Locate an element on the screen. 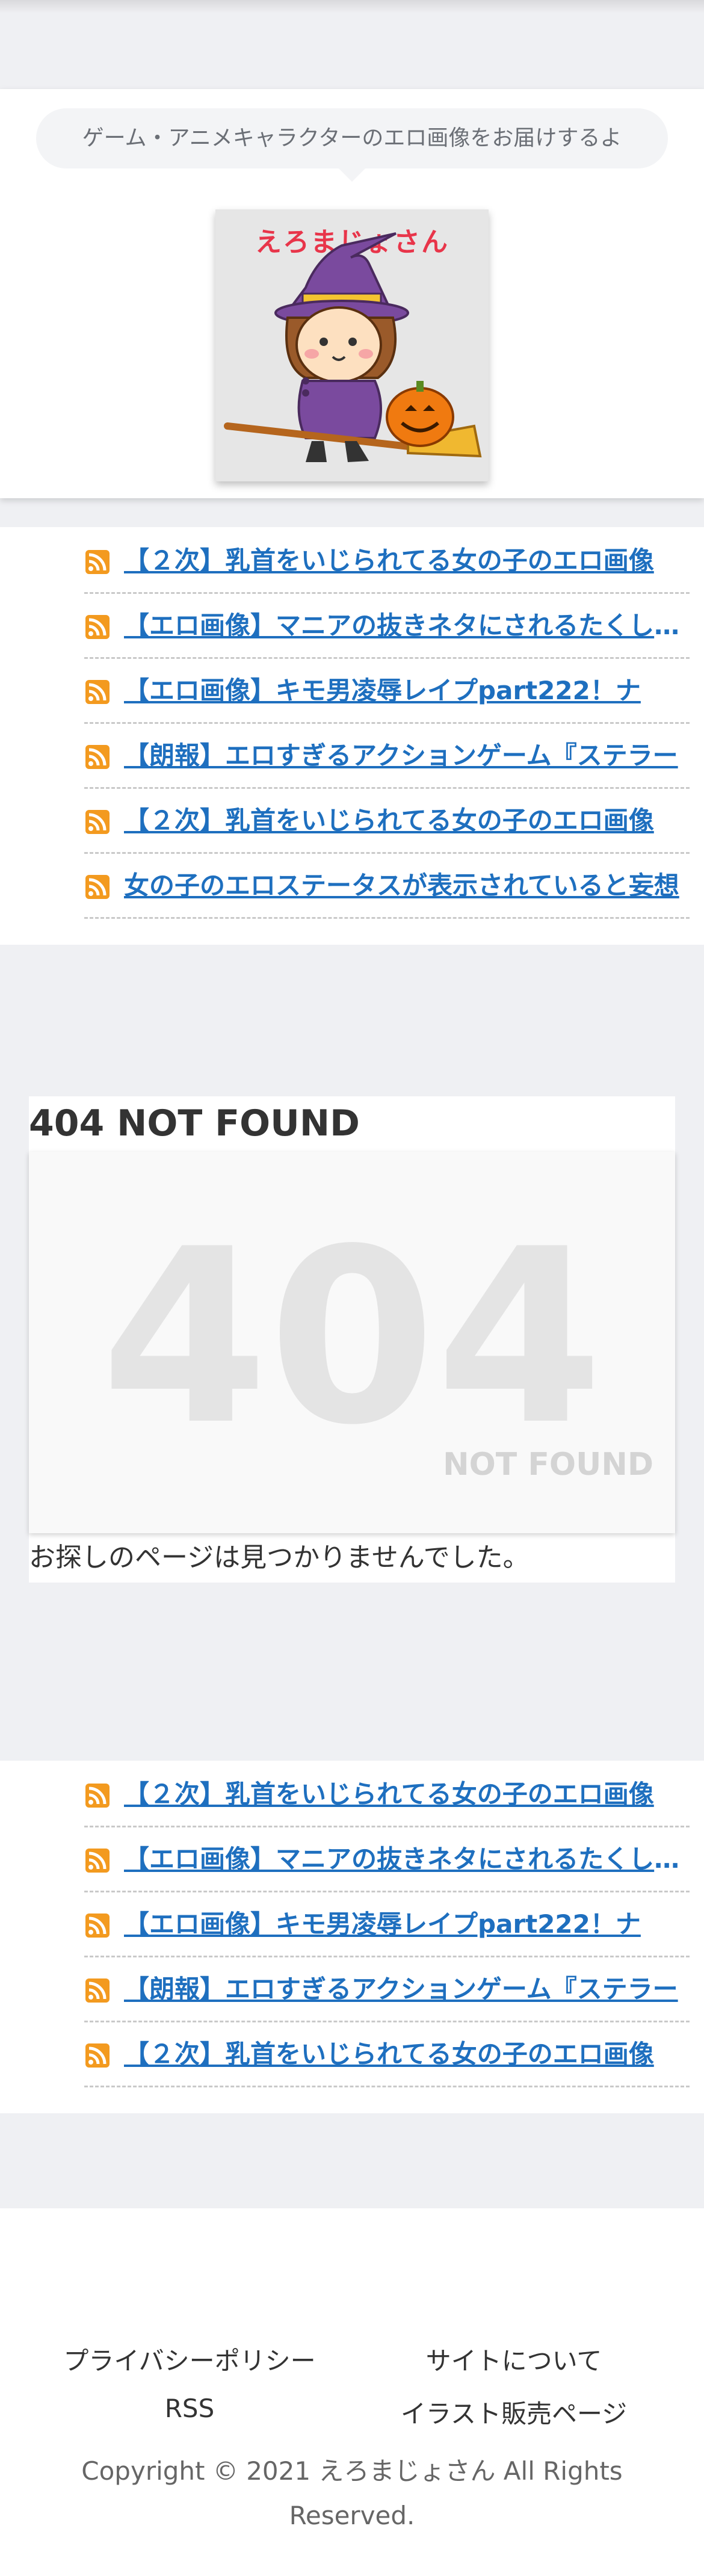 This screenshot has width=704, height=2576. witch-mascot-icon is located at coordinates (353, 347).